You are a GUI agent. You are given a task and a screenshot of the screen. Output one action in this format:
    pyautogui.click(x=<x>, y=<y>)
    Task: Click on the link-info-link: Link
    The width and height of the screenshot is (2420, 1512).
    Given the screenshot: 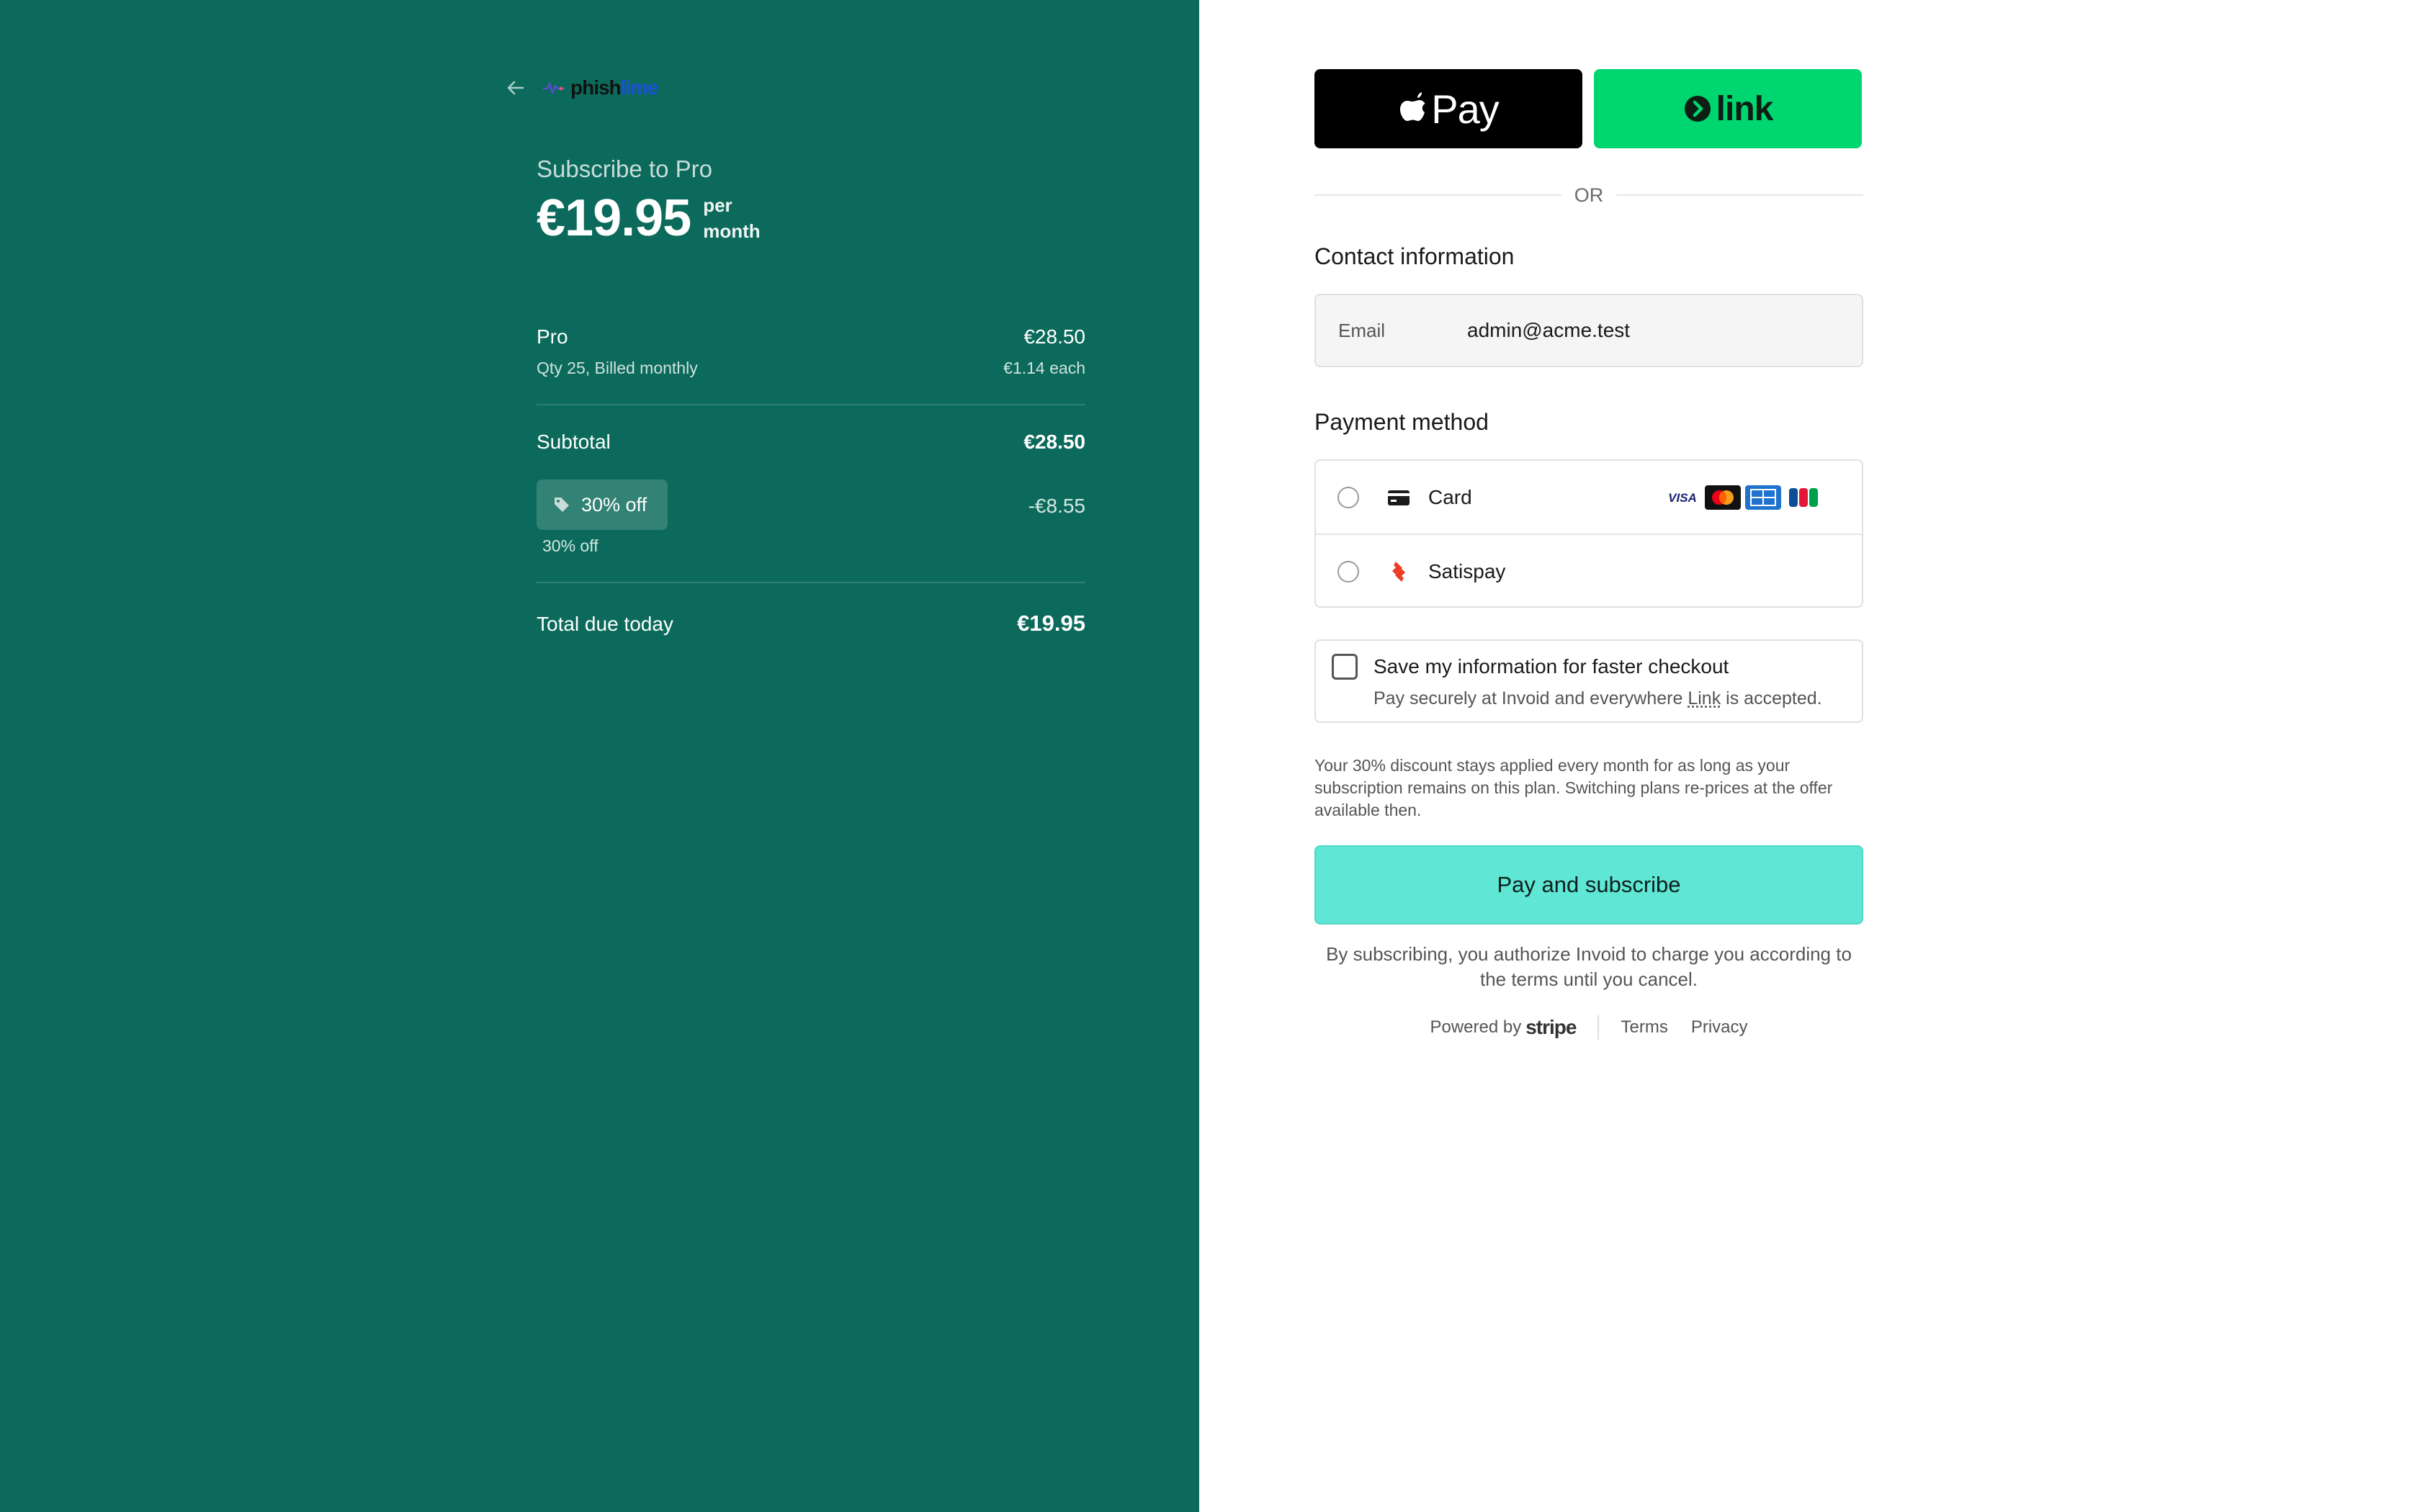 What is the action you would take?
    pyautogui.click(x=1704, y=698)
    